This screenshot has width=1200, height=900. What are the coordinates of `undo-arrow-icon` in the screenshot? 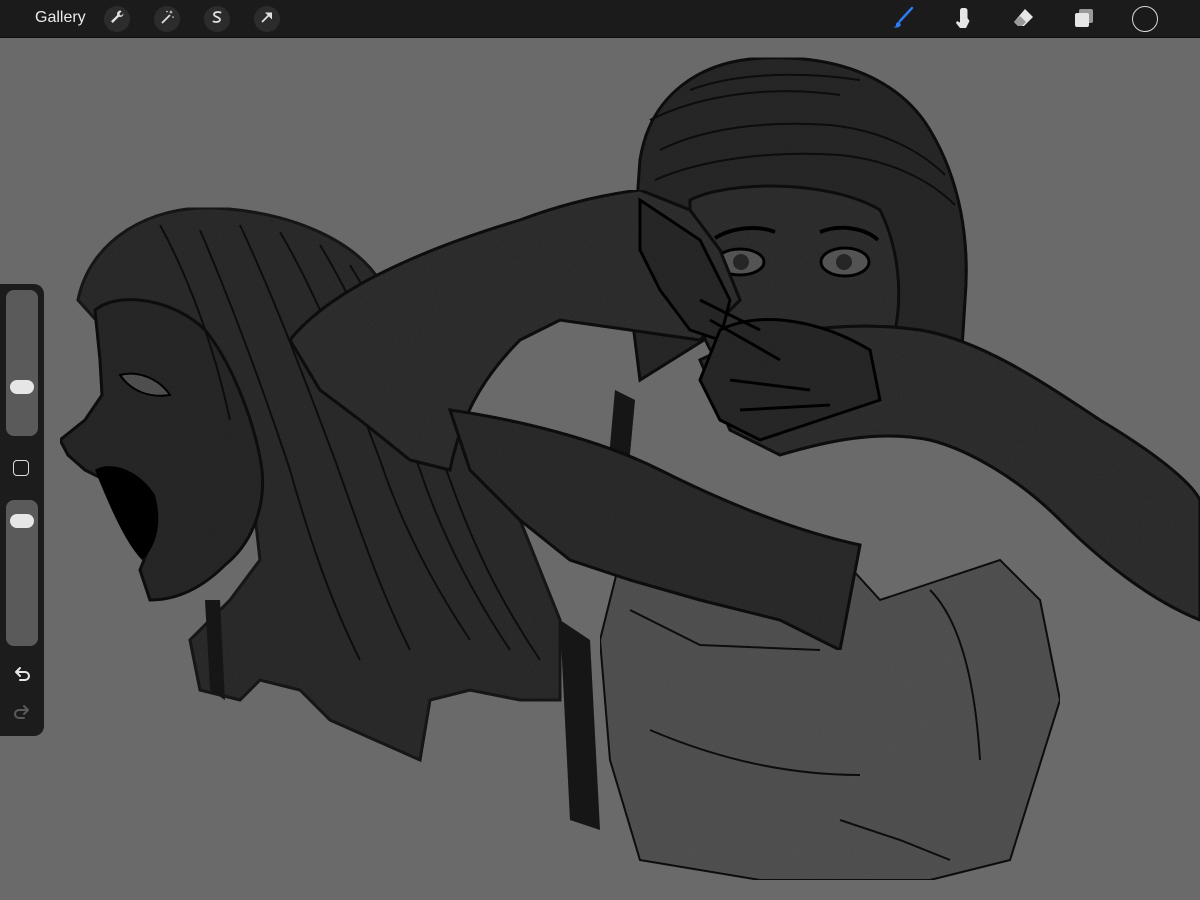 It's located at (22, 676).